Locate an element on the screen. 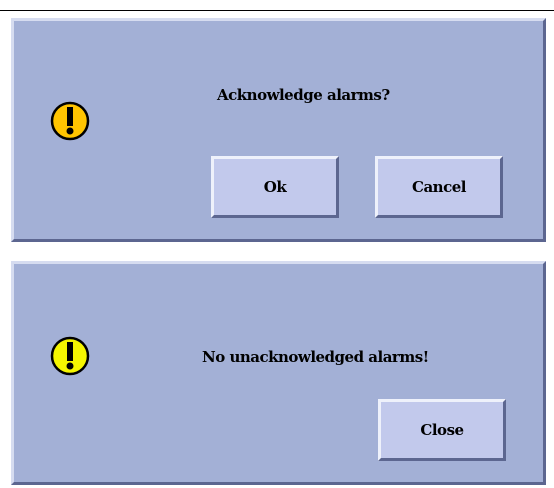  dialog-message: Acknowledge alarms? is located at coordinates (303, 95).